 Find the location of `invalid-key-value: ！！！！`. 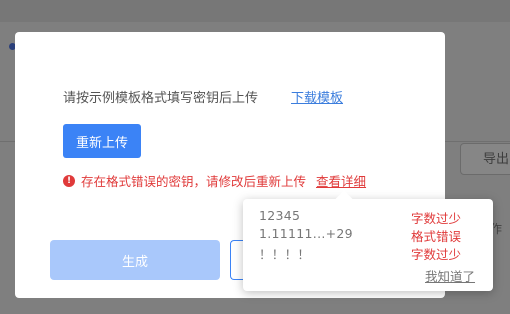

invalid-key-value: ！！！！ is located at coordinates (285, 254).